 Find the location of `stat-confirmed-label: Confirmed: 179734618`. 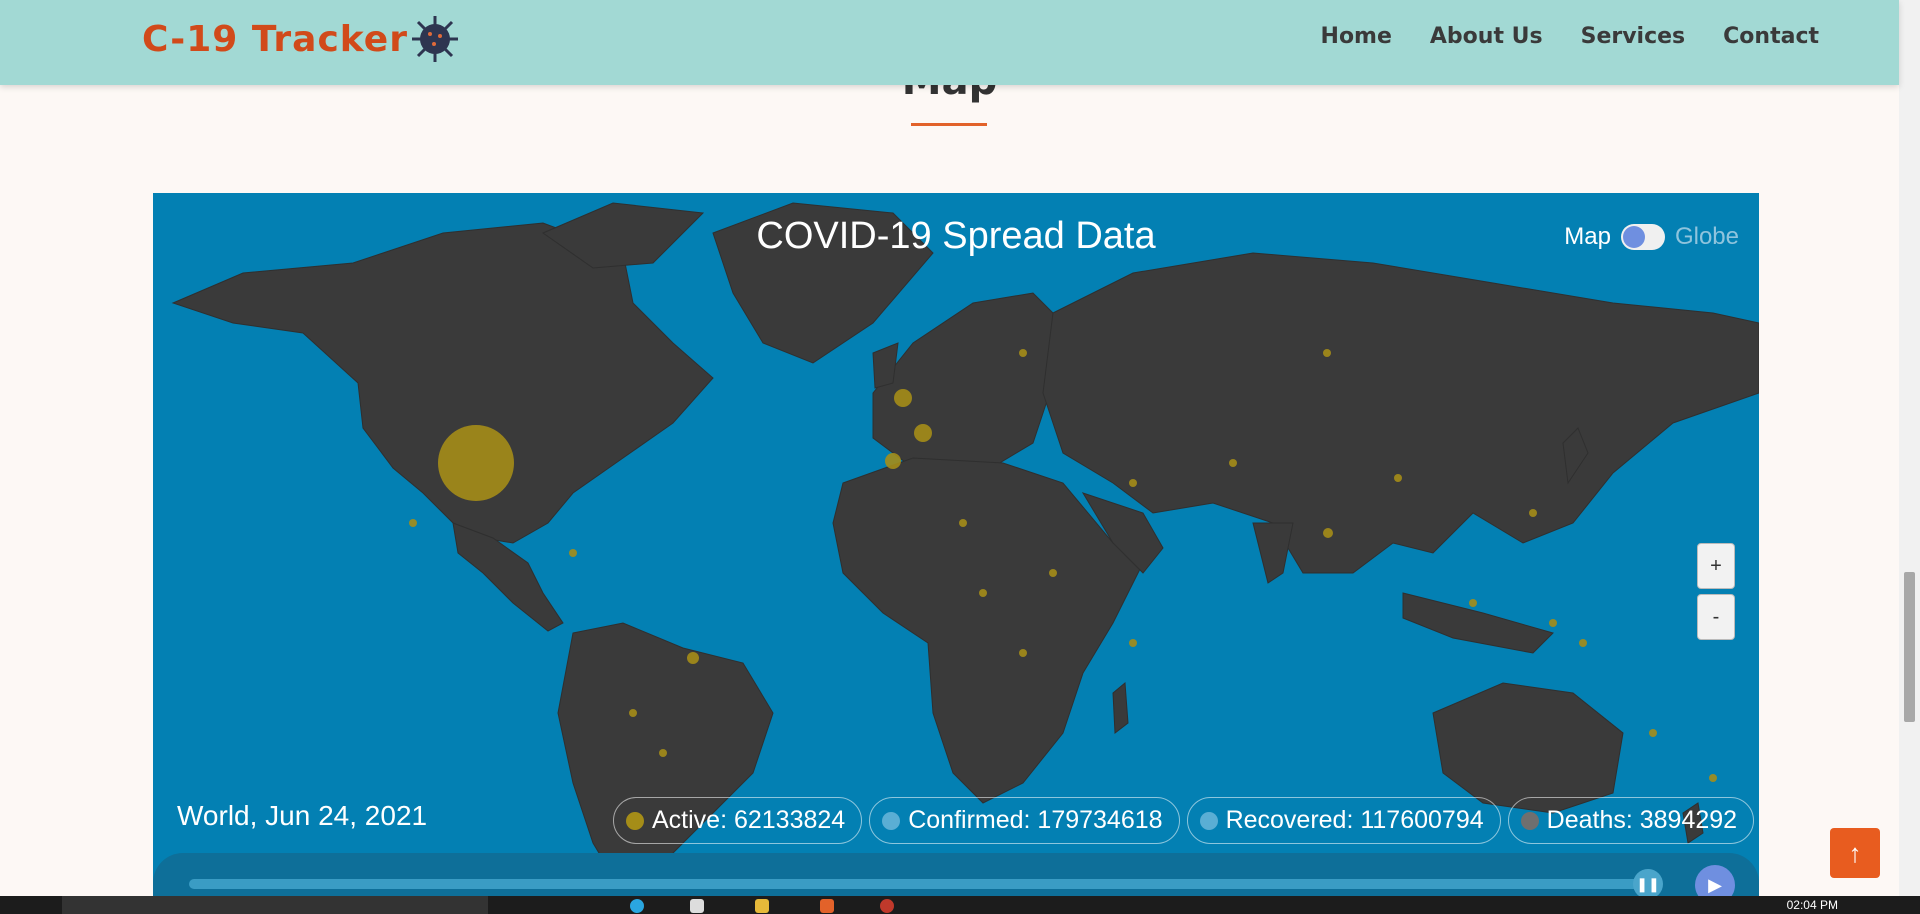

stat-confirmed-label: Confirmed: 179734618 is located at coordinates (1035, 820).